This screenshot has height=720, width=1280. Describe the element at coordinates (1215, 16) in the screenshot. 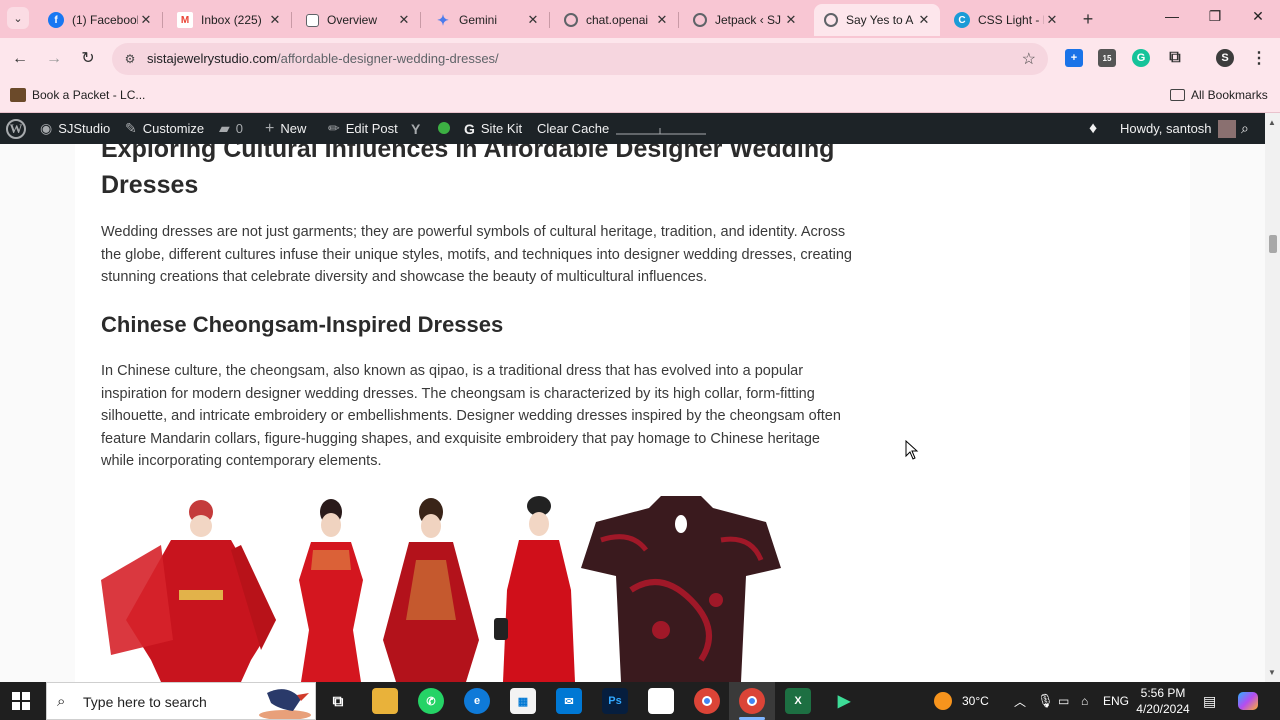

I see `restore-button: ❐` at that location.